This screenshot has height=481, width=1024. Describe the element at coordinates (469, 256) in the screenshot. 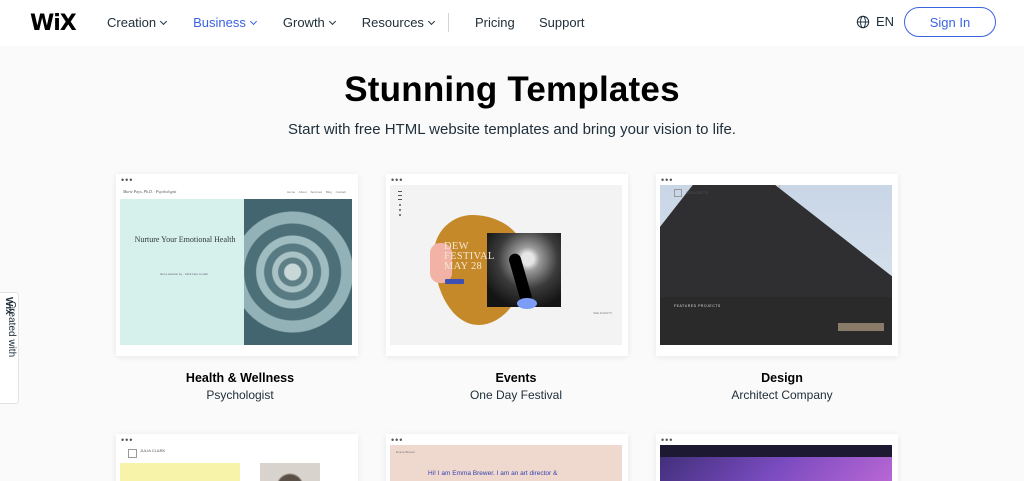

I see `preview-title: DEW FESTIVAL MAY 28` at that location.